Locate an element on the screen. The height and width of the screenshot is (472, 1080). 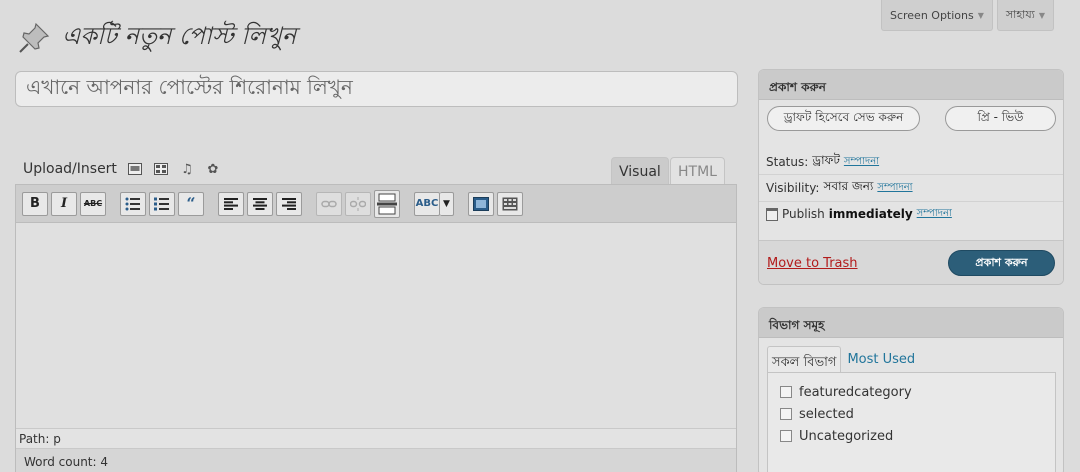
editor-path: Path: p is located at coordinates (376, 438).